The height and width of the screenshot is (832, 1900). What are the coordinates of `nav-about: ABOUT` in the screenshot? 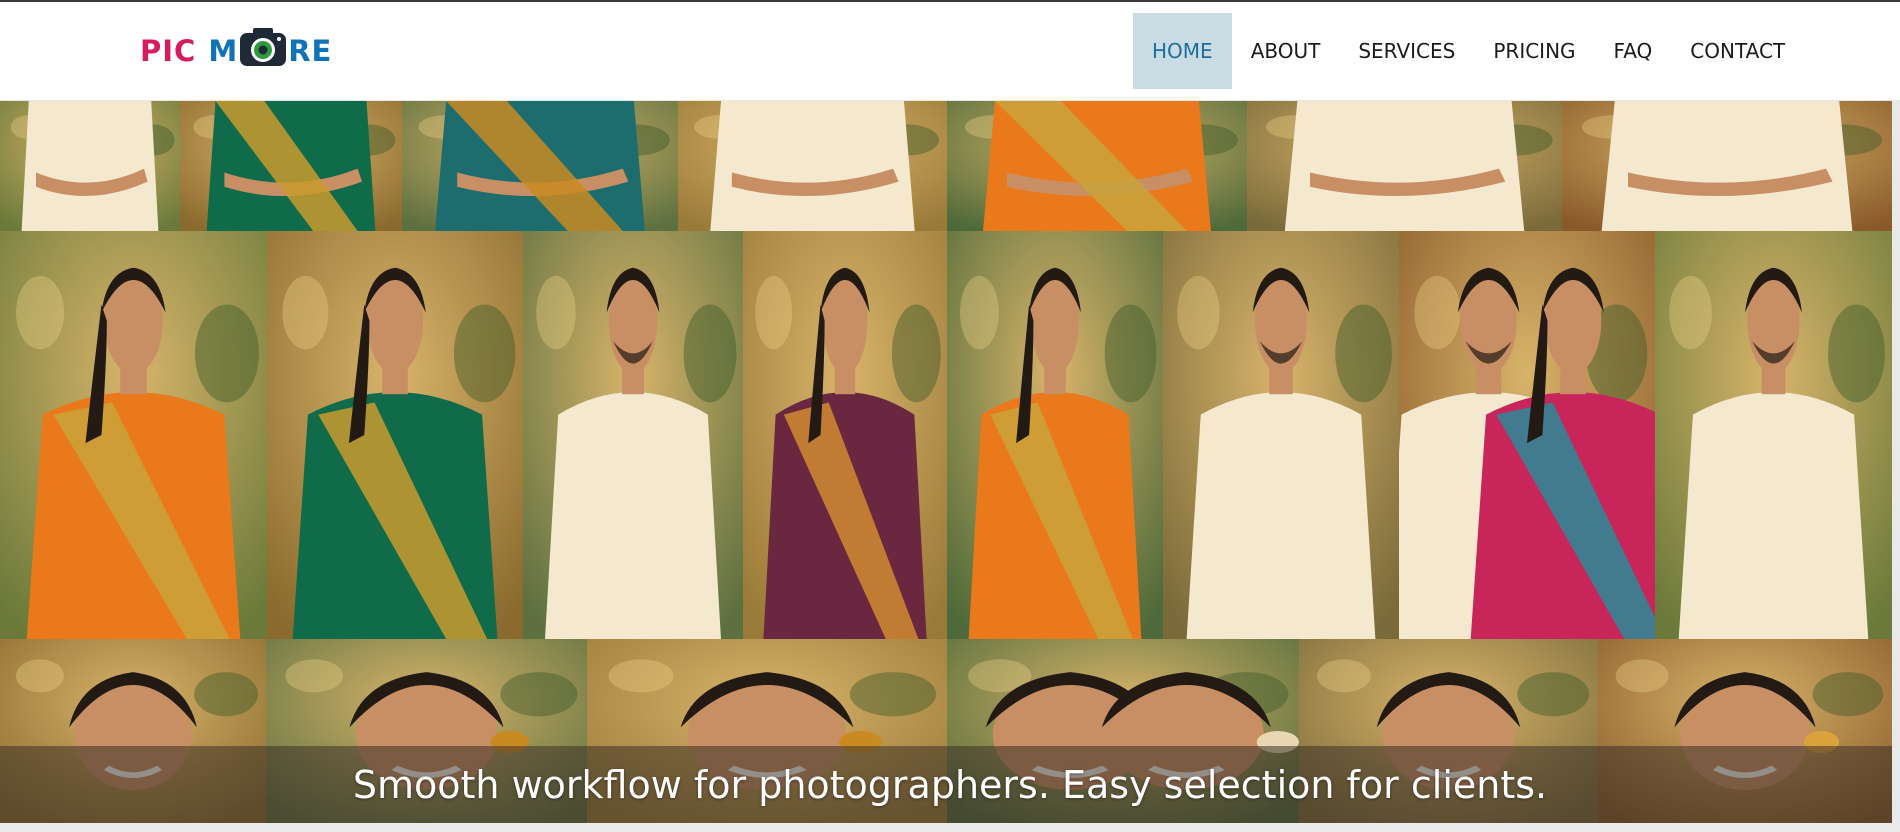 It's located at (1286, 51).